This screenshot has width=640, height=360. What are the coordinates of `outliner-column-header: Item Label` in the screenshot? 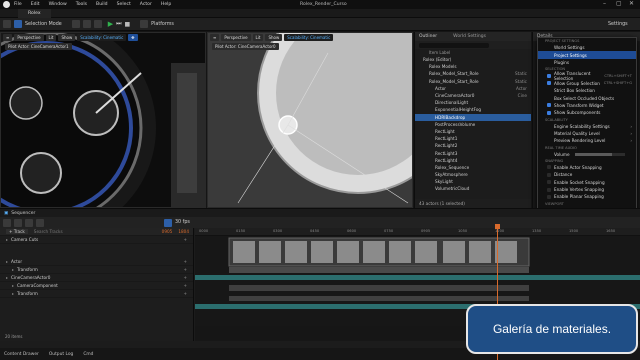 It's located at (473, 52).